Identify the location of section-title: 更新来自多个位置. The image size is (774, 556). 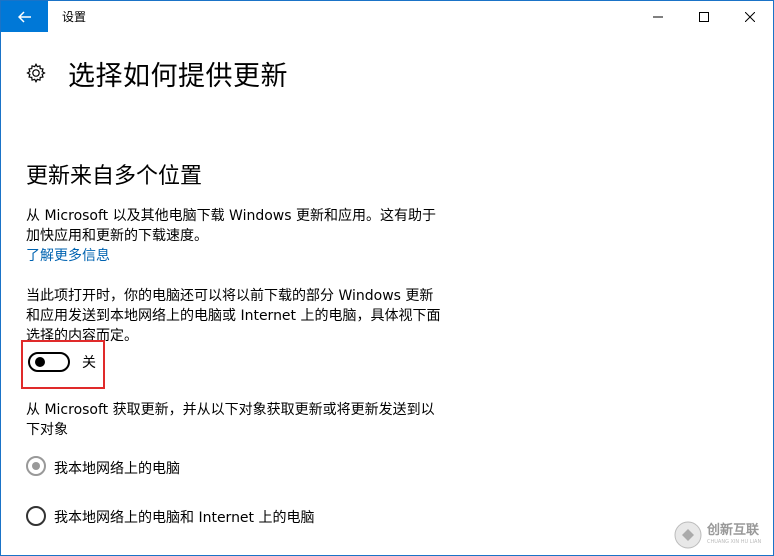
(114, 176).